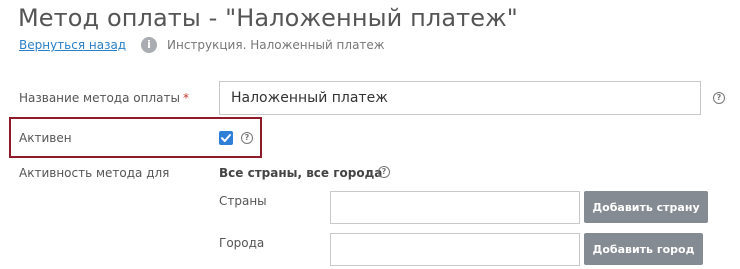 This screenshot has width=740, height=269. I want to click on scope-help-icon: ?, so click(384, 172).